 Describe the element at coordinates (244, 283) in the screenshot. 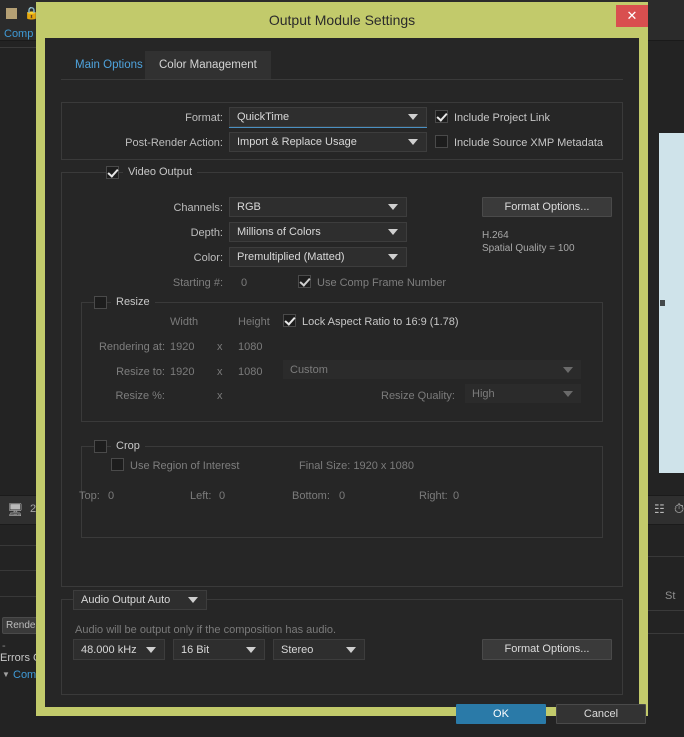

I see `starting-number-value: 0` at that location.